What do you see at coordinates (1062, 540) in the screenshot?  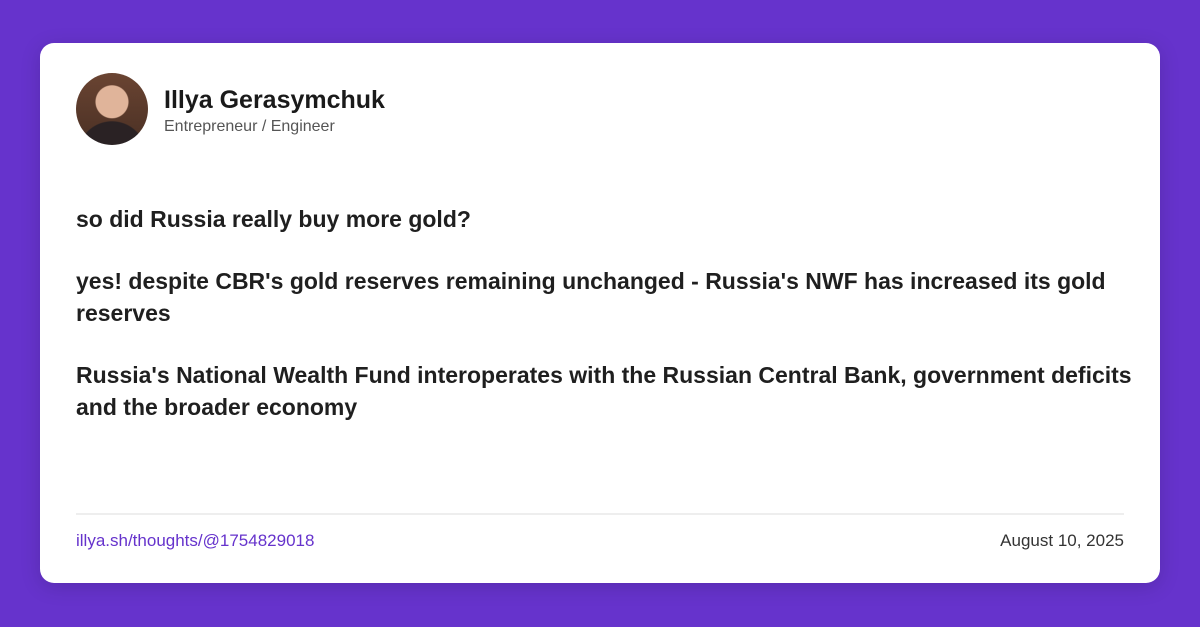 I see `post-date: August 10, 2025` at bounding box center [1062, 540].